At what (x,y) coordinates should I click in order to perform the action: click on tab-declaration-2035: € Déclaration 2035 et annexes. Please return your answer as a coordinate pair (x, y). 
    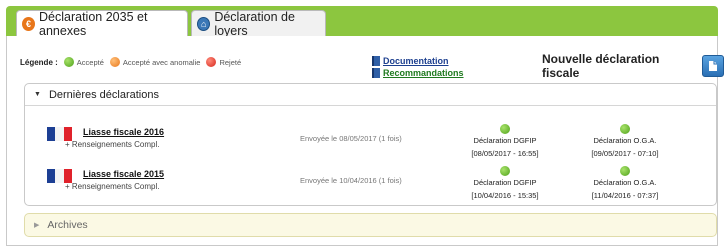
    Looking at the image, I should click on (102, 23).